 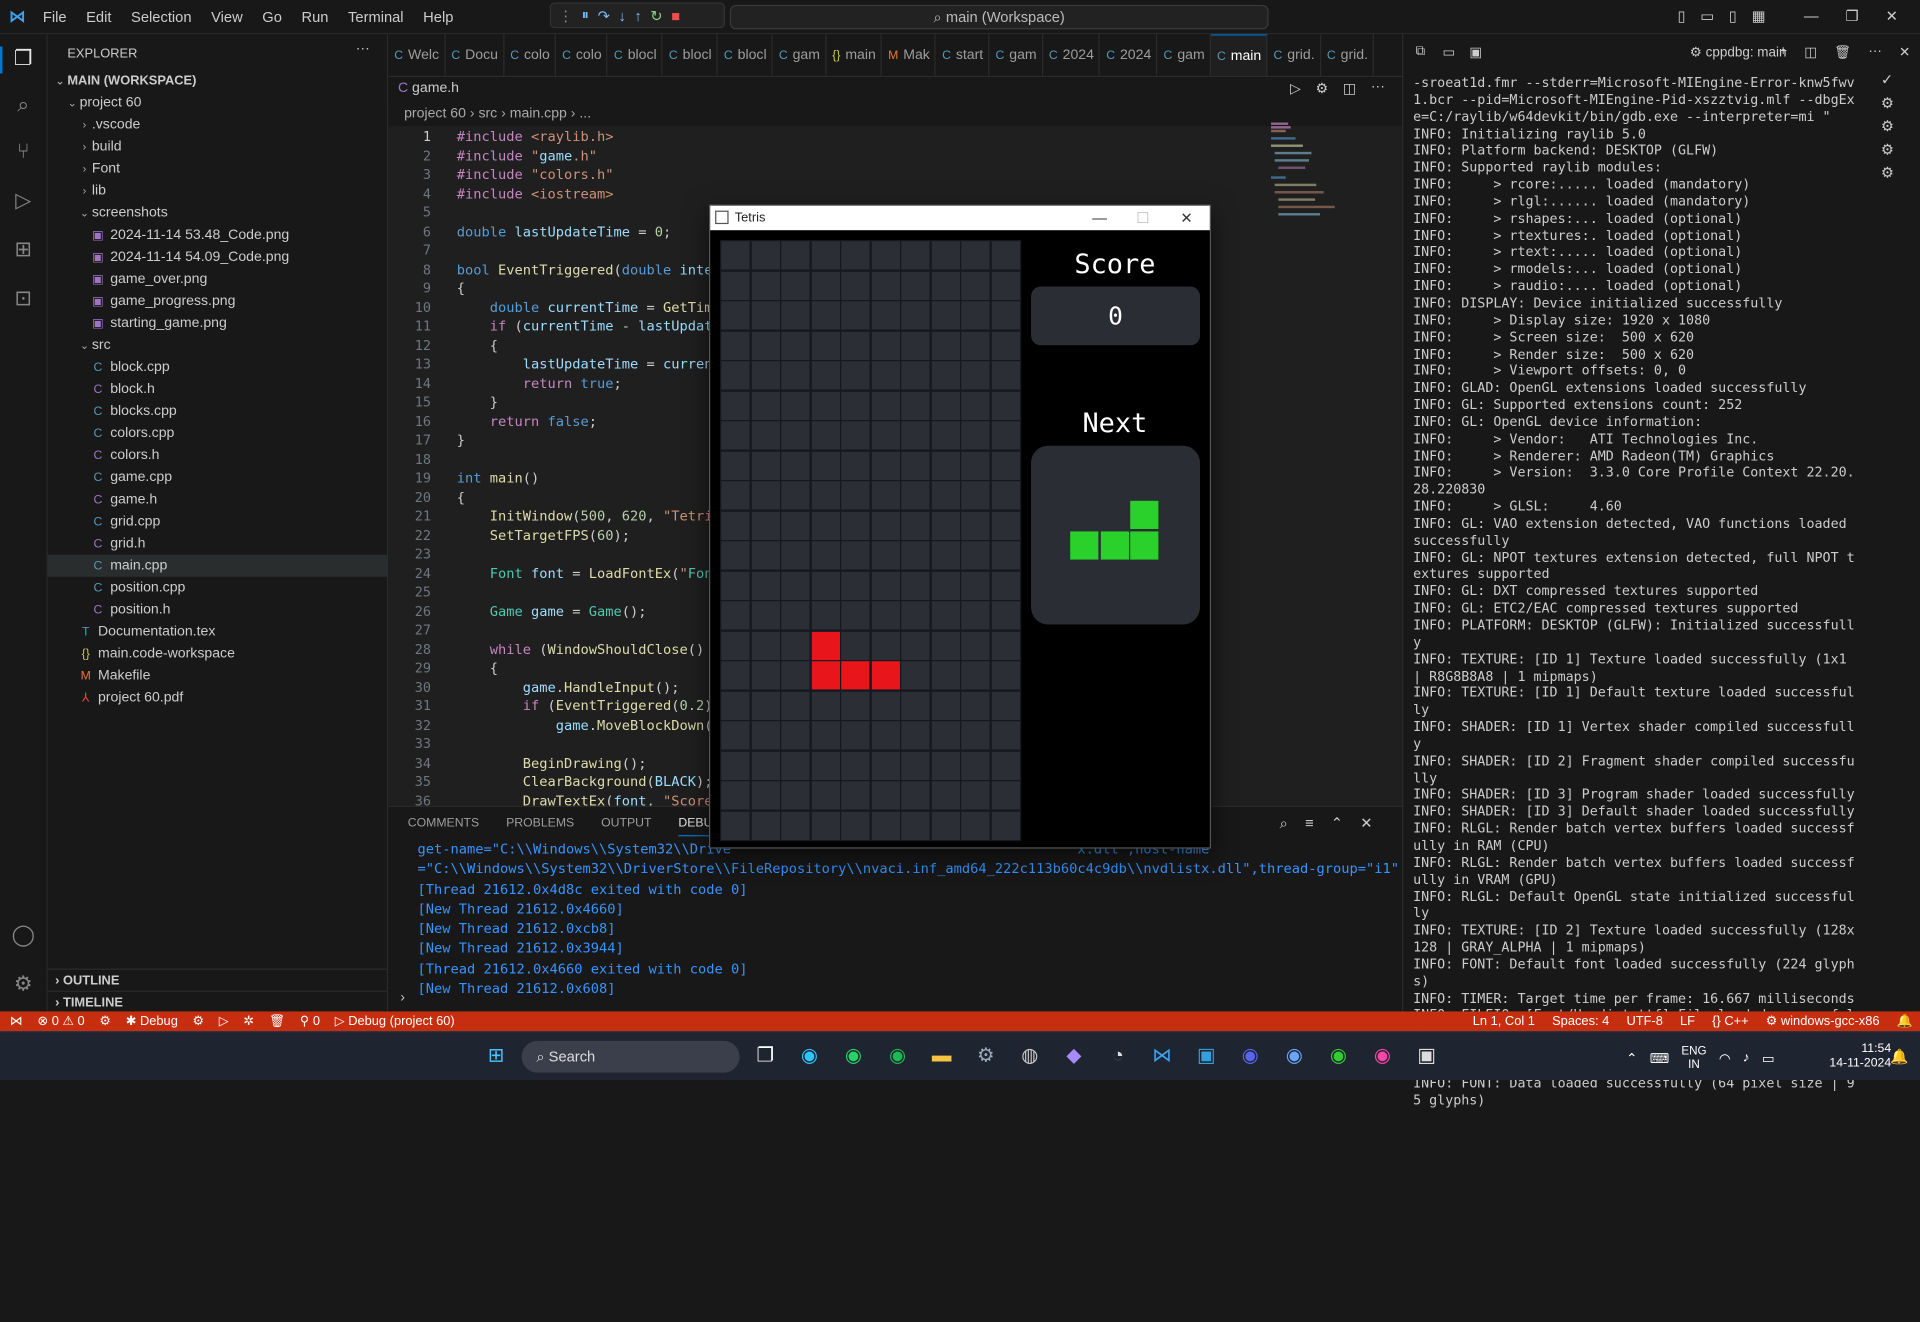 What do you see at coordinates (218, 632) in the screenshot?
I see `tree-file: T Documentation.tex` at bounding box center [218, 632].